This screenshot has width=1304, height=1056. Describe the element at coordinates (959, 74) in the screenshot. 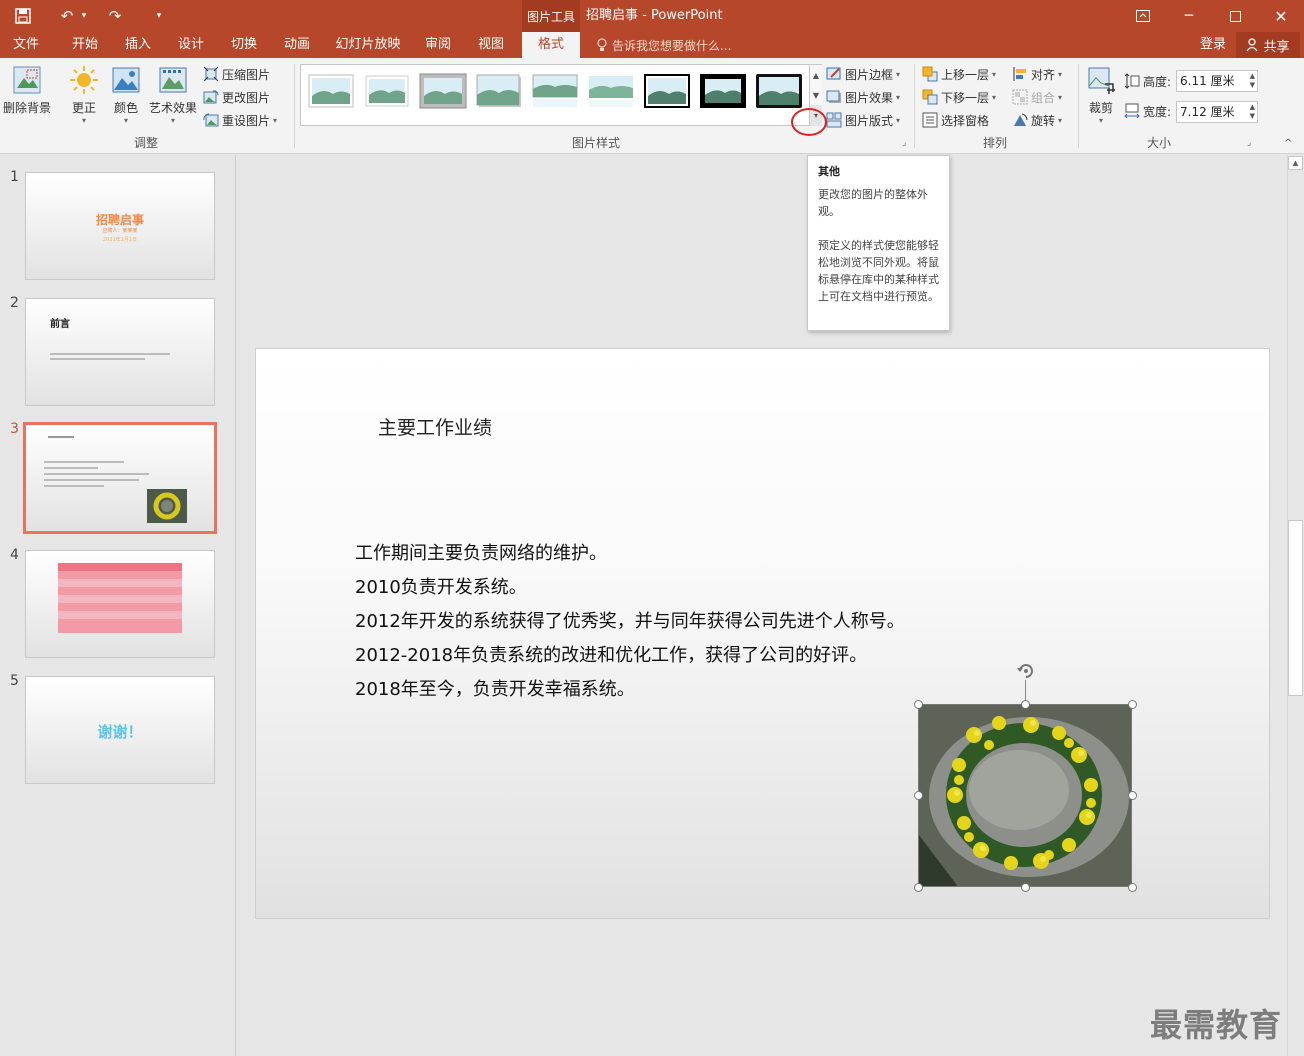

I see `bring-forward-button: 上移一层 ▾` at that location.